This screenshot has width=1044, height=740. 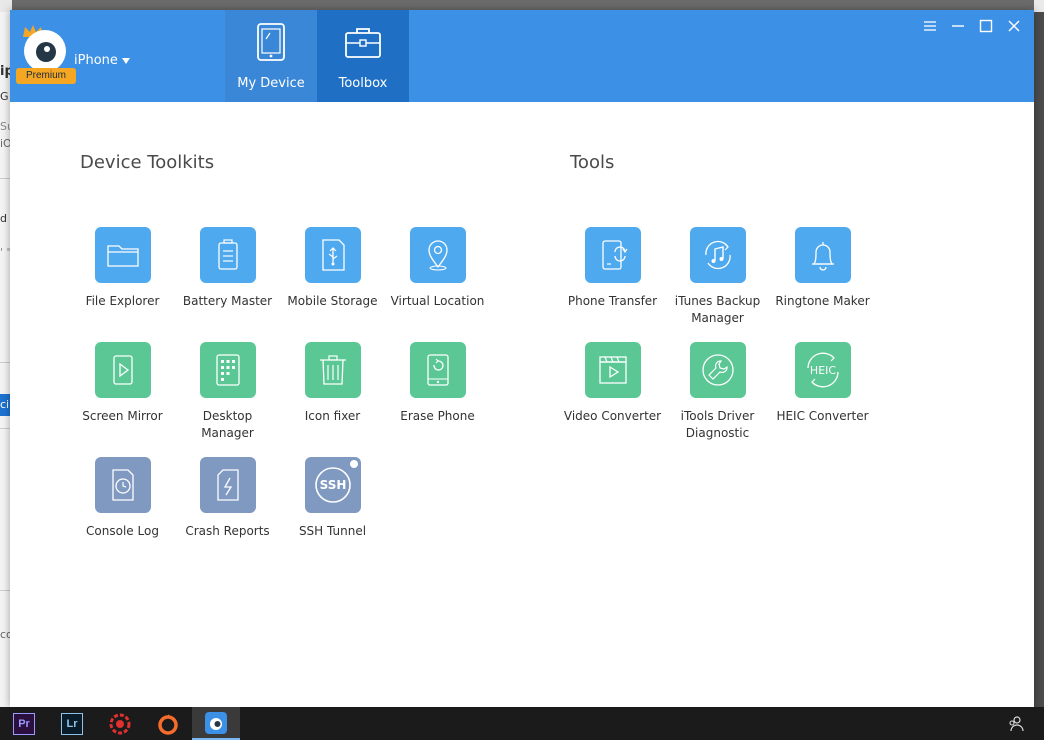 I want to click on tool-console-log: Console Log, so click(x=122, y=498).